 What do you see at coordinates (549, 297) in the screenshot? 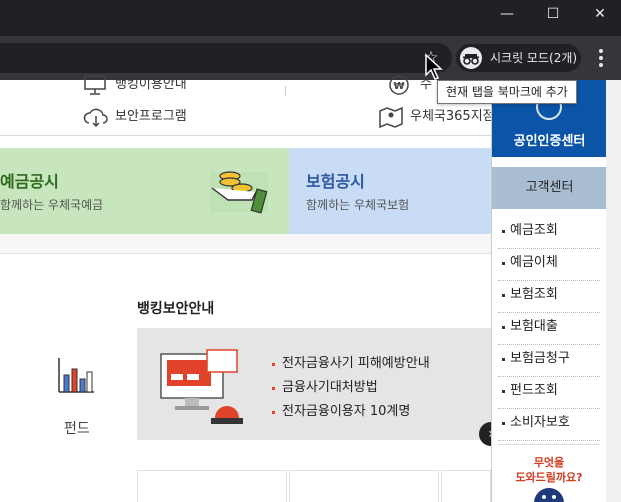
I see `quick-item-insurance-inquiry: 보험조회` at bounding box center [549, 297].